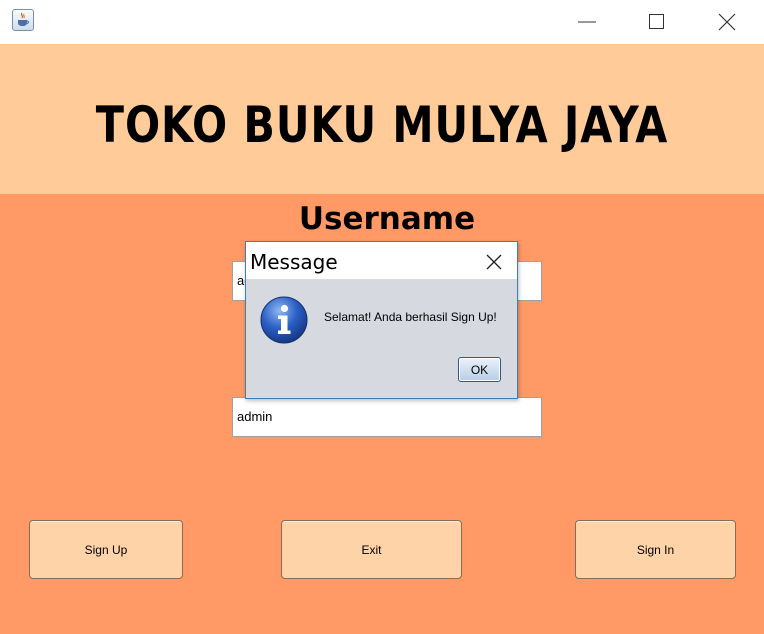 This screenshot has height=634, width=764. Describe the element at coordinates (479, 369) in the screenshot. I see `ok-button: OK` at that location.